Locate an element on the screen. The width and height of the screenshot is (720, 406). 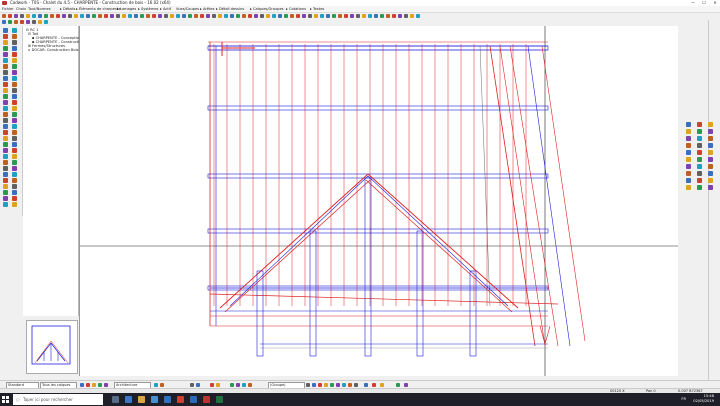
menu-cotations: ▸ Cotations is located at coordinates (296, 9).